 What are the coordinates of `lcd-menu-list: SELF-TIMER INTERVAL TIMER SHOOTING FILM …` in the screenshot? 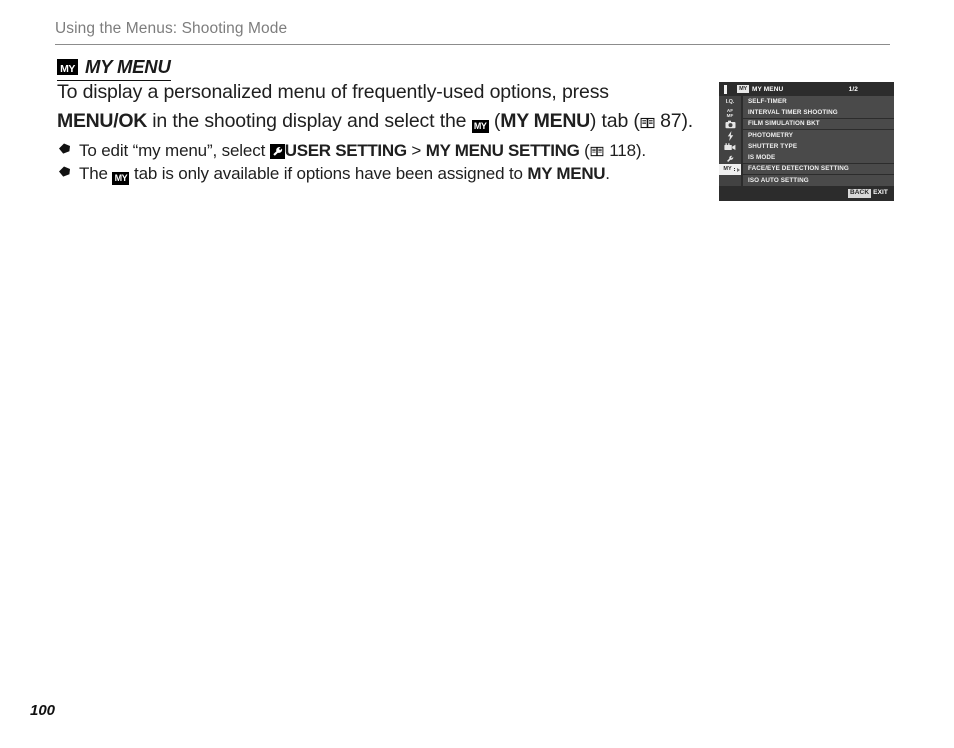 It's located at (817, 141).